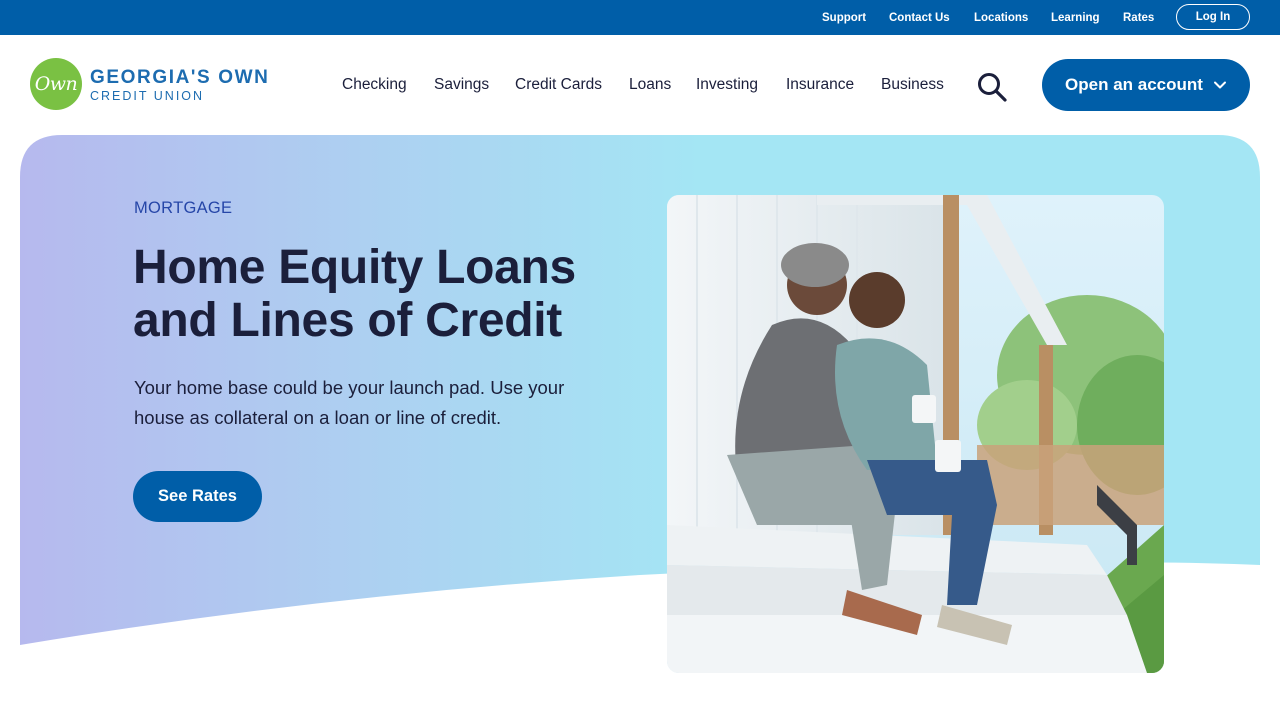 Image resolution: width=1280 pixels, height=720 pixels. Describe the element at coordinates (197, 496) in the screenshot. I see `see-rates-button: See Rates` at that location.